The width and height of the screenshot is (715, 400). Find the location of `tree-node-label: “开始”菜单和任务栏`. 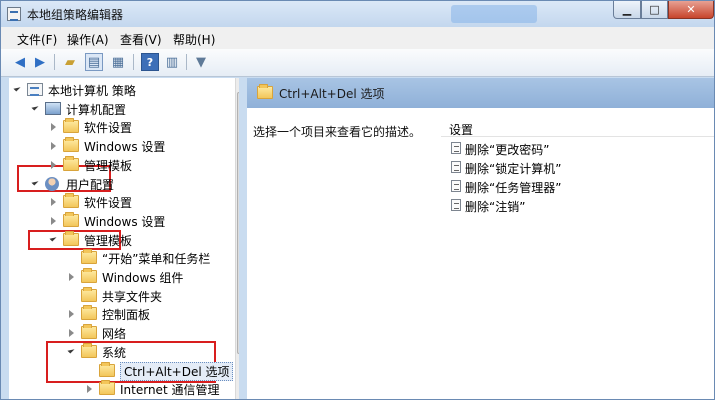

tree-node-label: “开始”菜单和任务栏 is located at coordinates (156, 259).